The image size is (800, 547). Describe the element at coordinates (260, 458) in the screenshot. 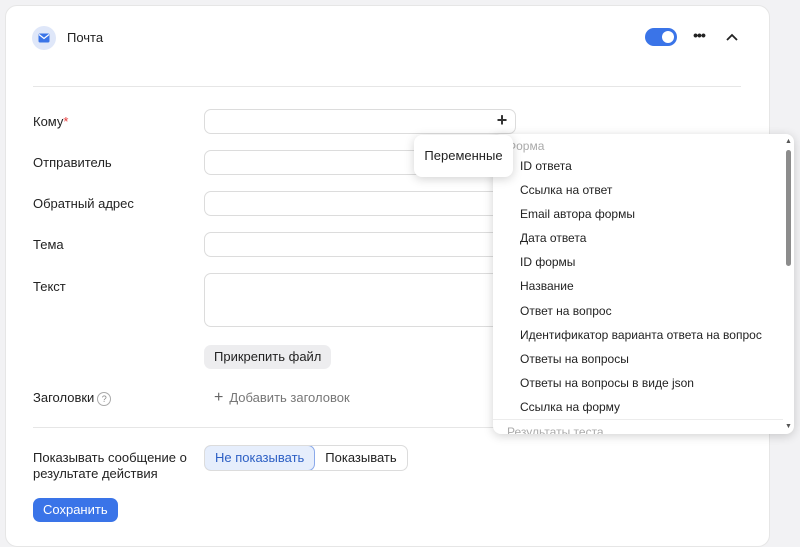

I see `segment-hide: Не показывать` at that location.